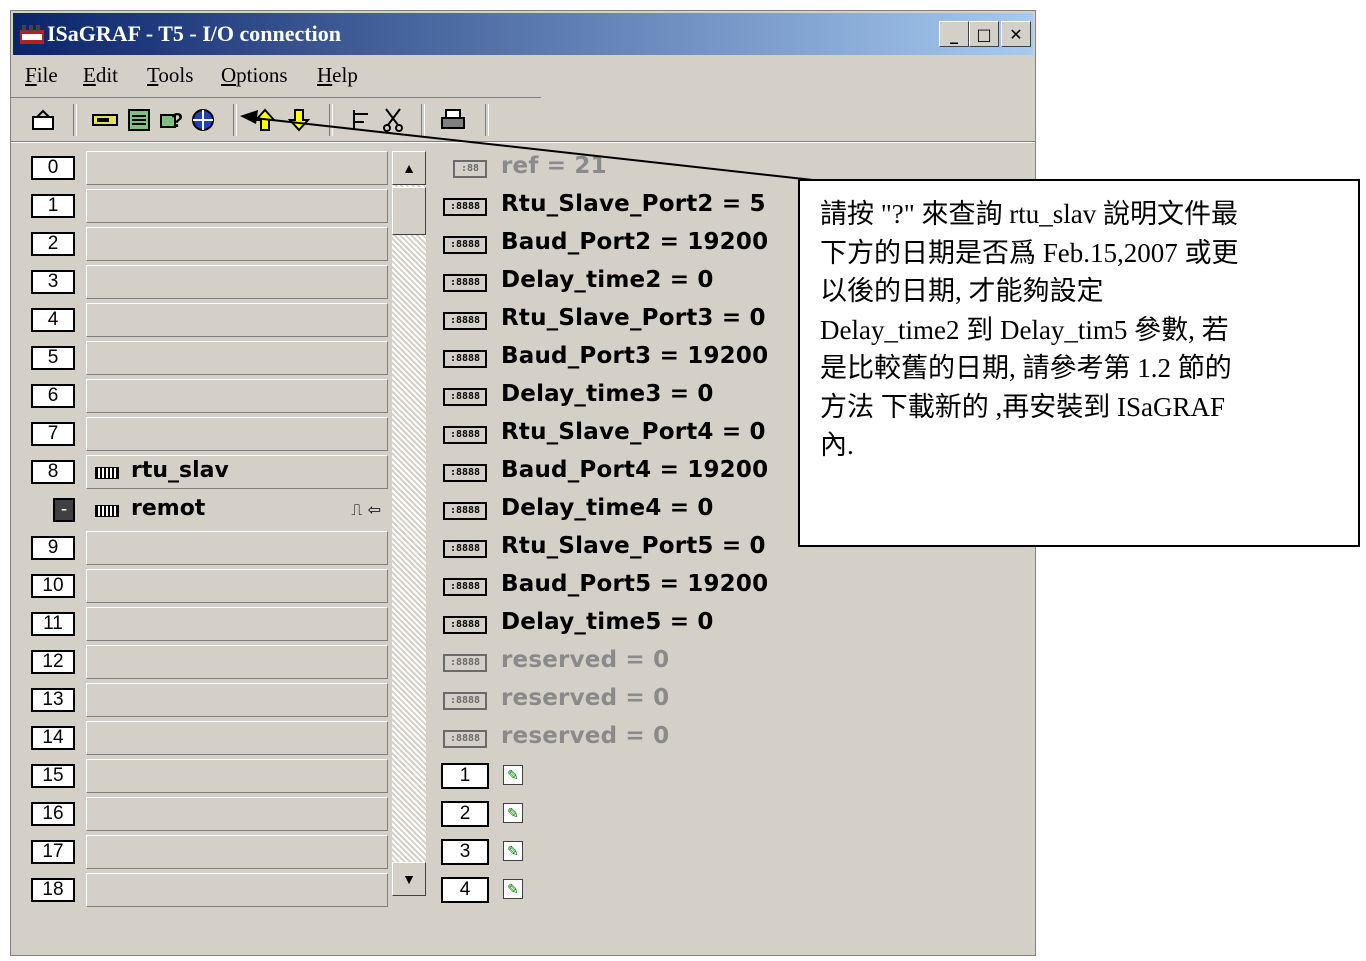 The height and width of the screenshot is (961, 1366). What do you see at coordinates (53, 814) in the screenshot?
I see `slot-number: 16` at bounding box center [53, 814].